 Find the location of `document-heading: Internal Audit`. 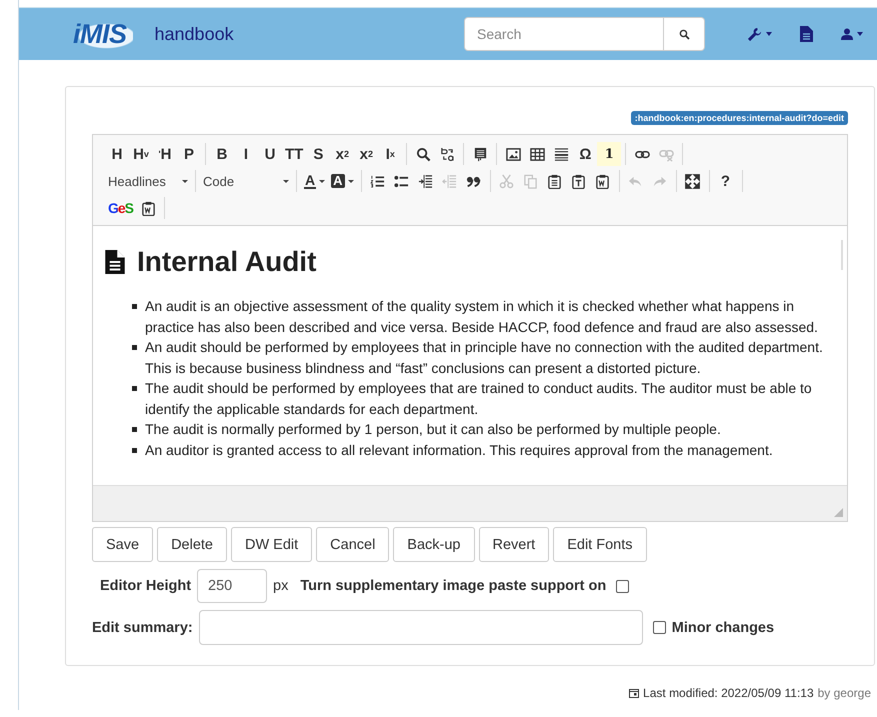

document-heading: Internal Audit is located at coordinates (226, 262).